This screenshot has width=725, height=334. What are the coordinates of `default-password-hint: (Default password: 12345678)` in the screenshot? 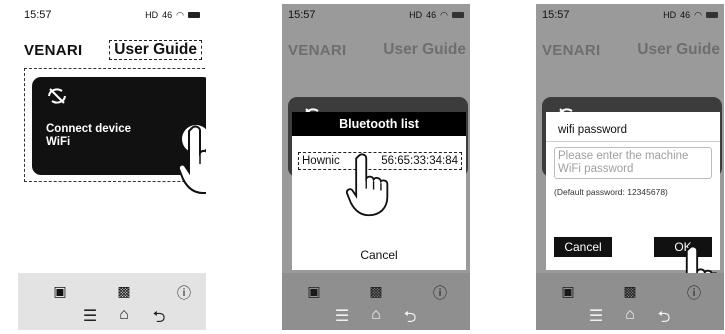 It's located at (611, 192).